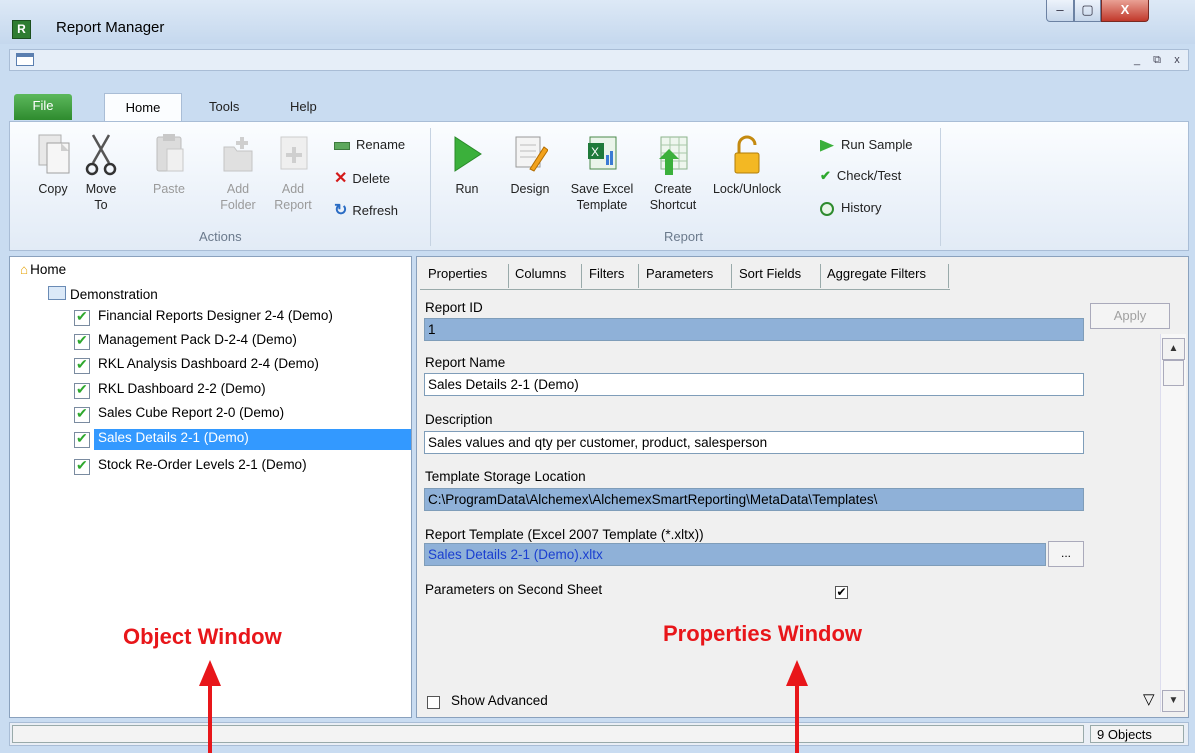  I want to click on show-advanced-label: Show Advanced, so click(499, 700).